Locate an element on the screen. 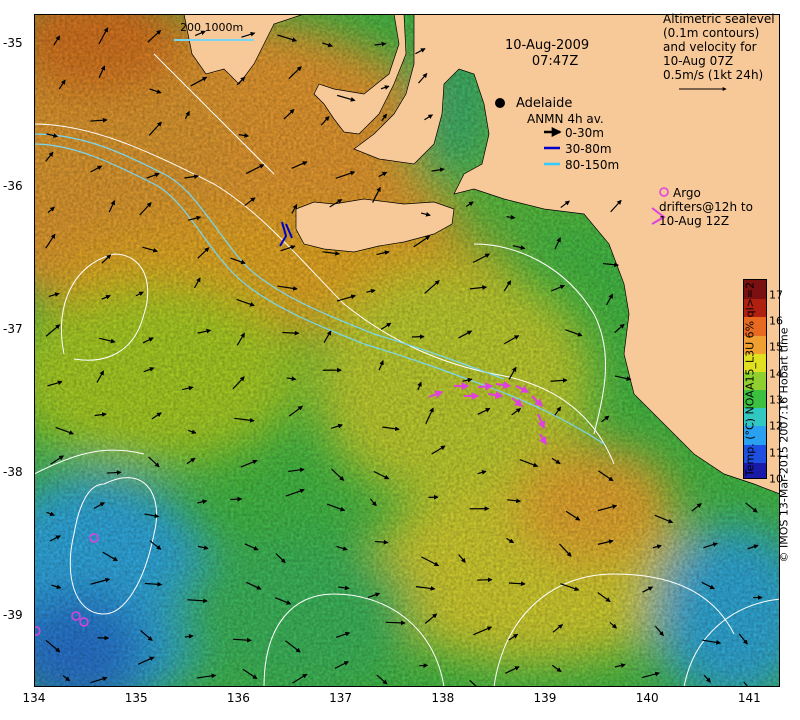  x-tick-label: 139 is located at coordinates (545, 698).